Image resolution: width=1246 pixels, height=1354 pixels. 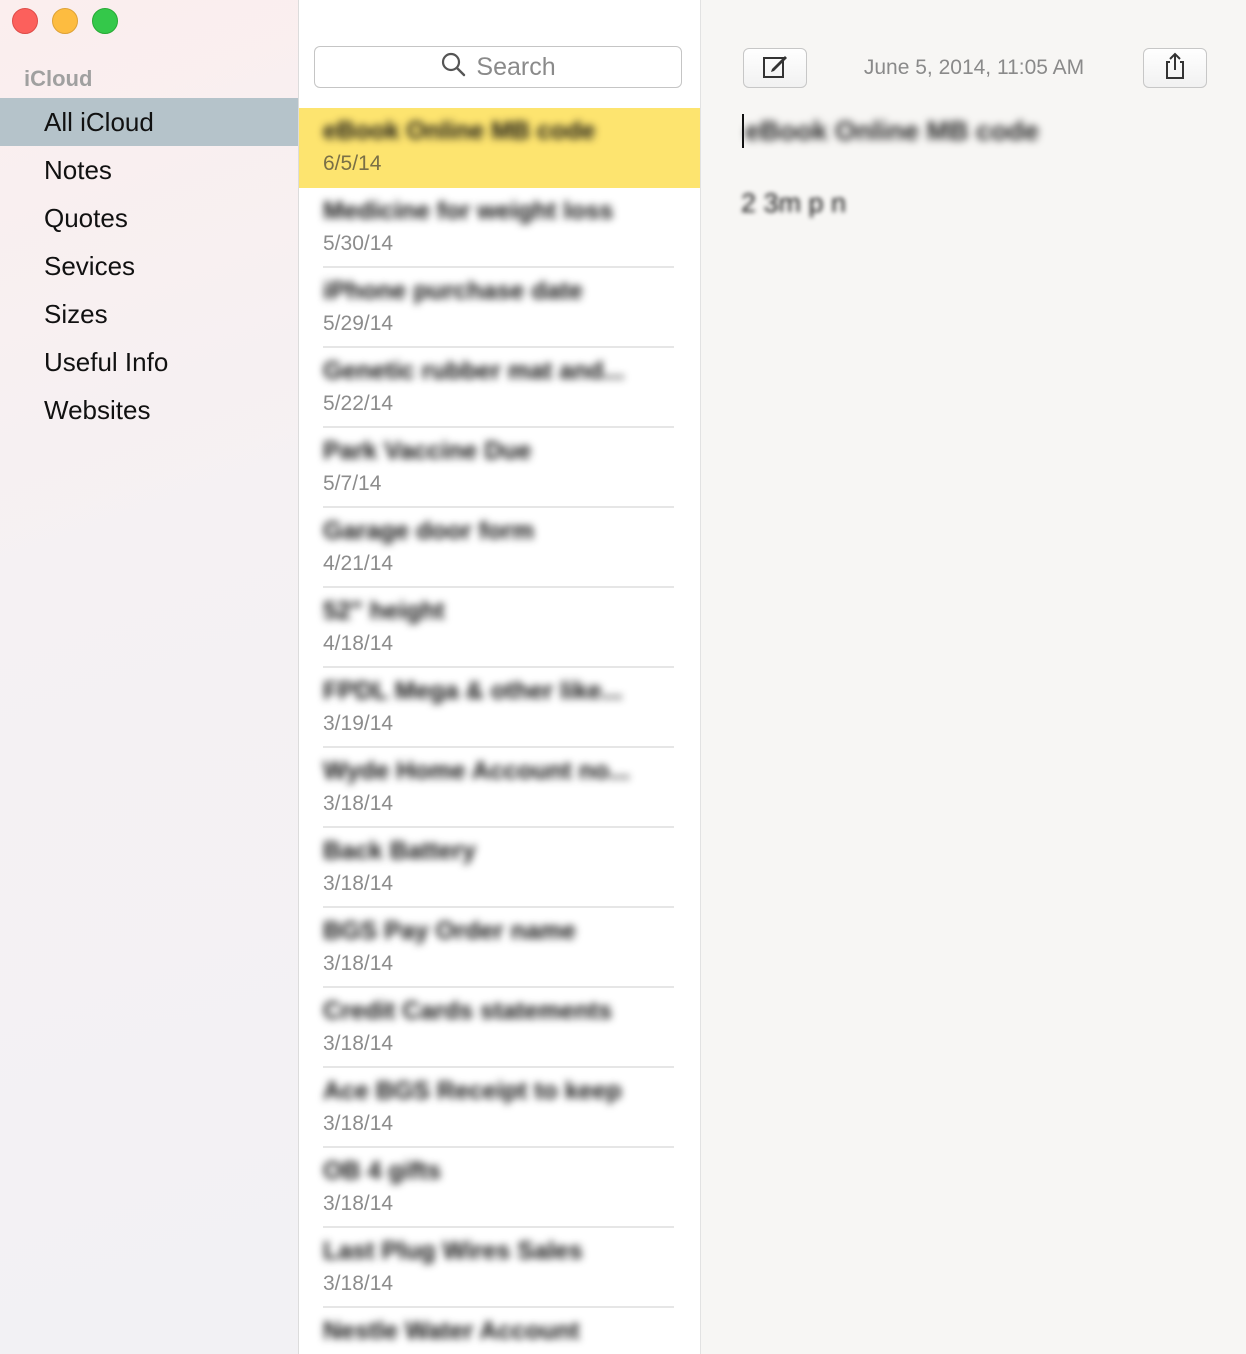 I want to click on share-button, so click(x=1175, y=68).